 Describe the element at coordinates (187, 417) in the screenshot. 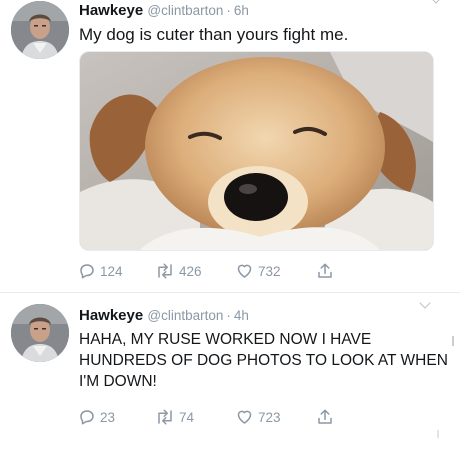

I see `retweet-count: 74` at that location.